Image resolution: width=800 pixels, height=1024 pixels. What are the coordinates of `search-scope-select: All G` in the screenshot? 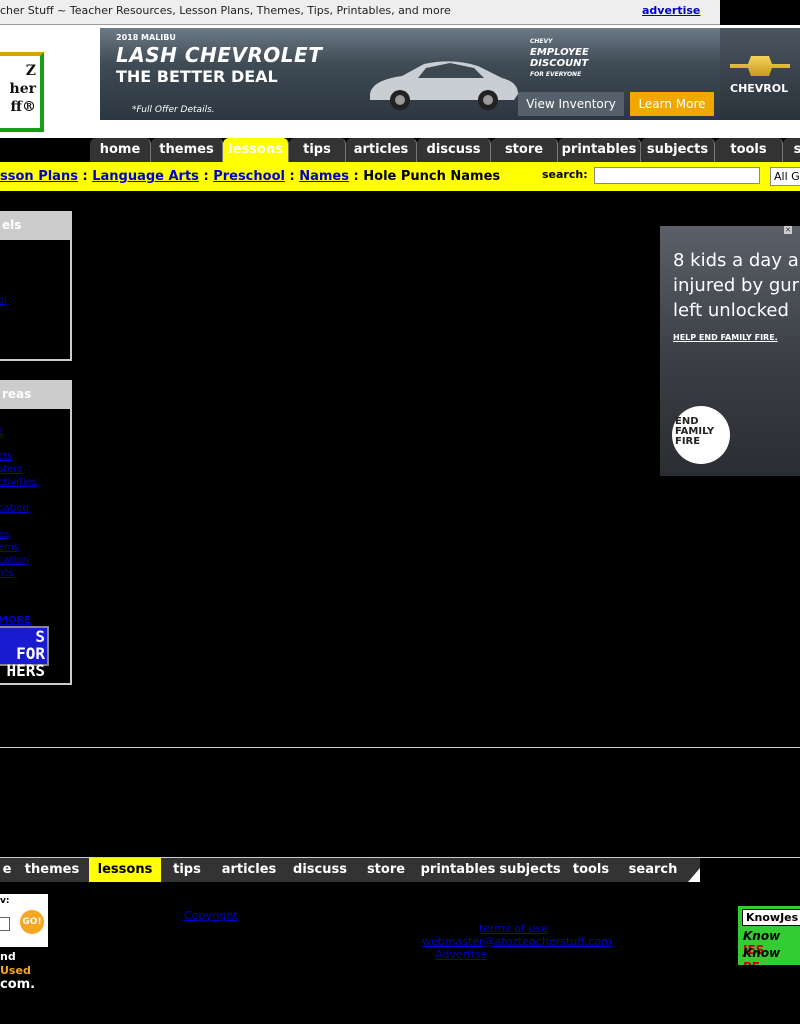 It's located at (785, 176).